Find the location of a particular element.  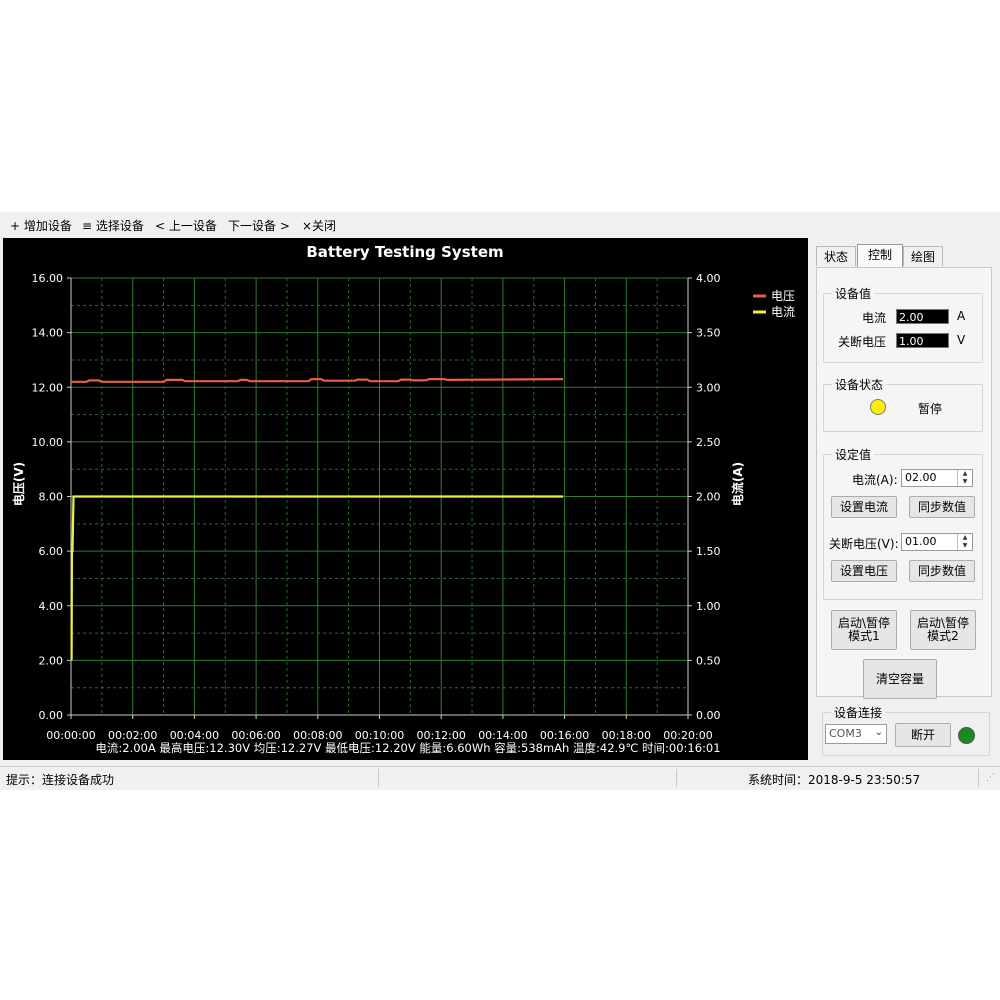

series-line-电压 is located at coordinates (317, 380).